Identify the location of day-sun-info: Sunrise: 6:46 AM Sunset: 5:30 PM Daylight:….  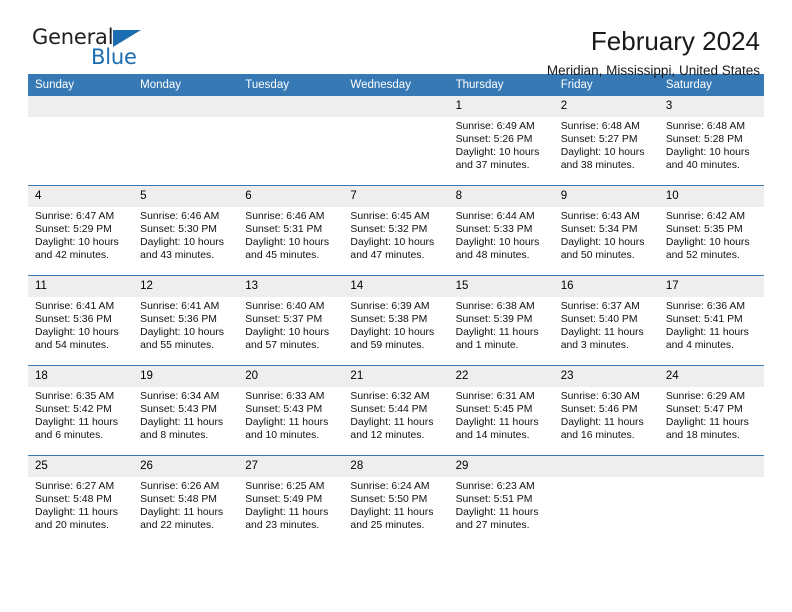
(185, 234).